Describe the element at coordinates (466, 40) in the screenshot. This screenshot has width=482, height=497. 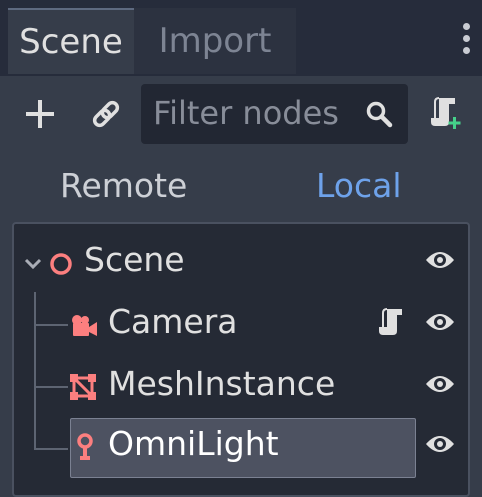
I see `kebab-menu-icon` at that location.